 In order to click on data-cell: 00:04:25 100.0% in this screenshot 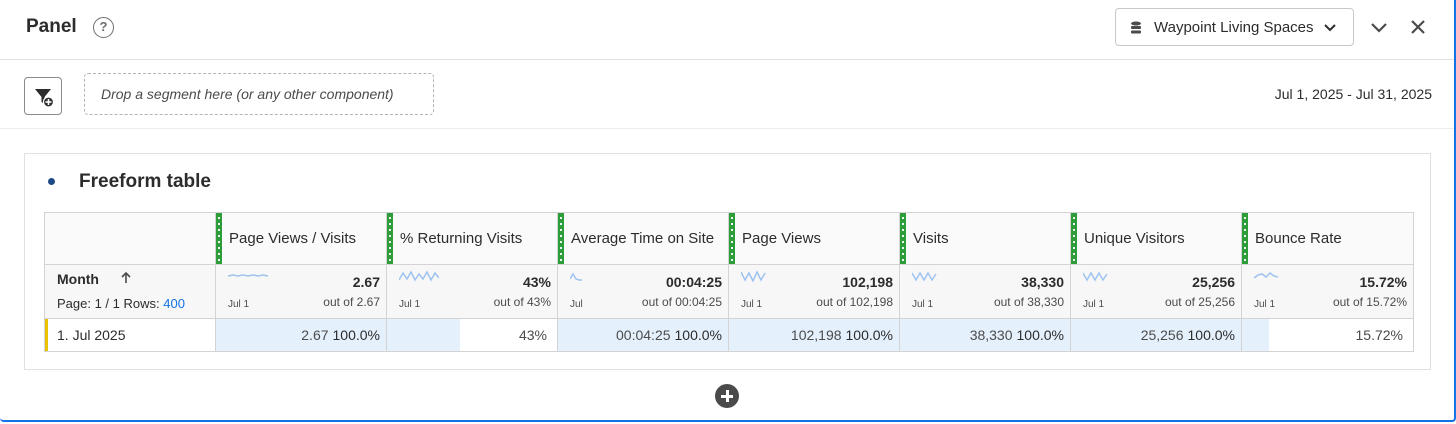, I will do `click(643, 335)`.